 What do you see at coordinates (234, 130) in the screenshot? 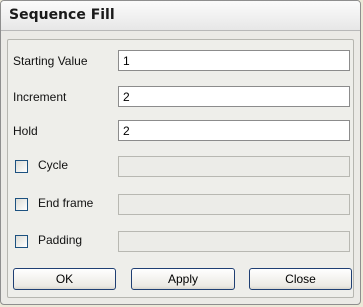
I see `hold-input` at bounding box center [234, 130].